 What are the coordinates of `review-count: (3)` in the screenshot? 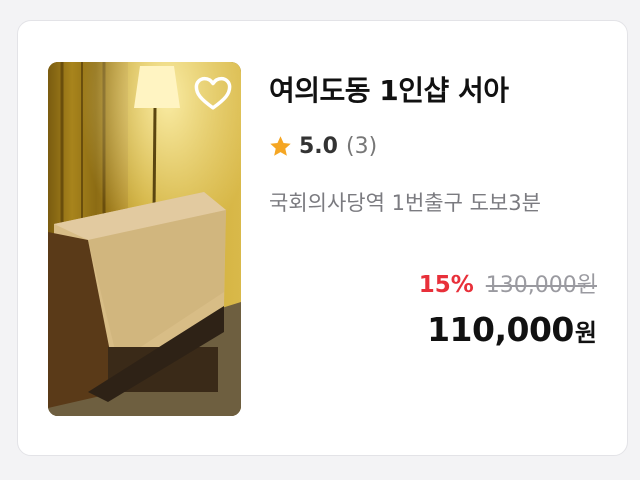 It's located at (361, 146).